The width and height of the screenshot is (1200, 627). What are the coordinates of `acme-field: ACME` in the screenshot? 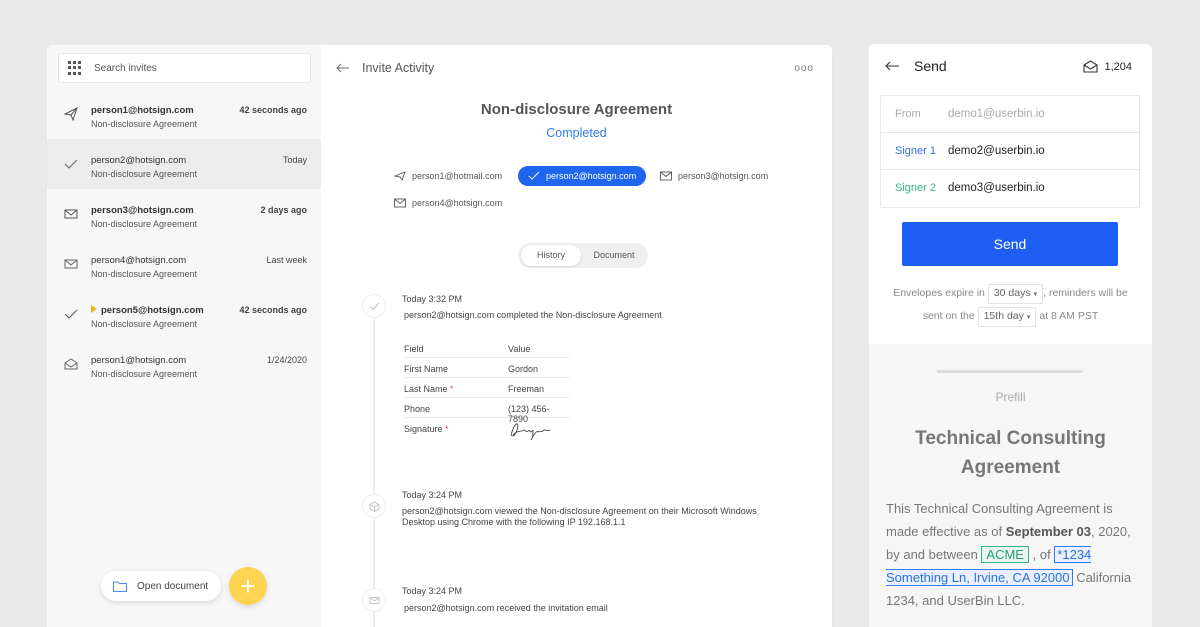 It's located at (1005, 554).